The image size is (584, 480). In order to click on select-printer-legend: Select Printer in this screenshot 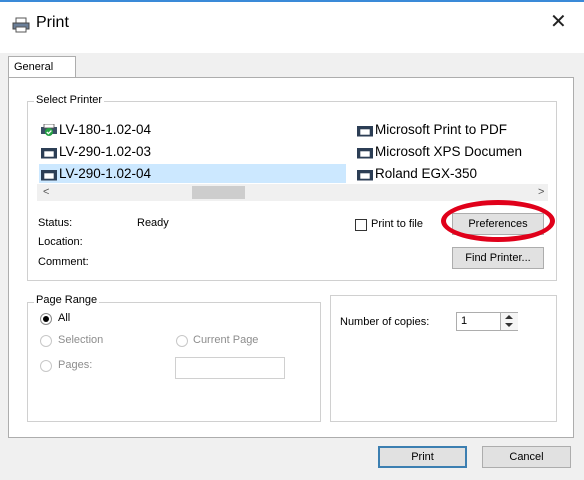, I will do `click(69, 100)`.